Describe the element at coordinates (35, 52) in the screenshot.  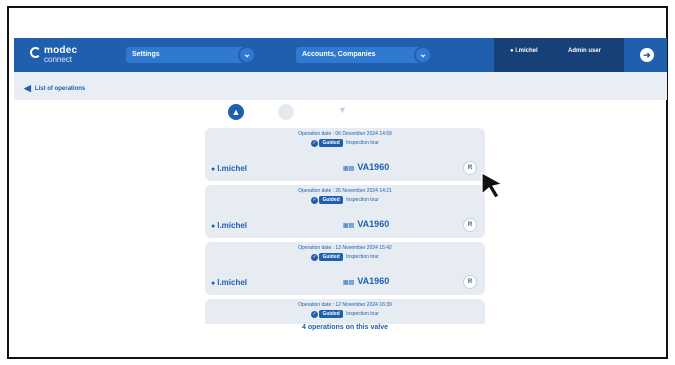
I see `logo-icon` at that location.